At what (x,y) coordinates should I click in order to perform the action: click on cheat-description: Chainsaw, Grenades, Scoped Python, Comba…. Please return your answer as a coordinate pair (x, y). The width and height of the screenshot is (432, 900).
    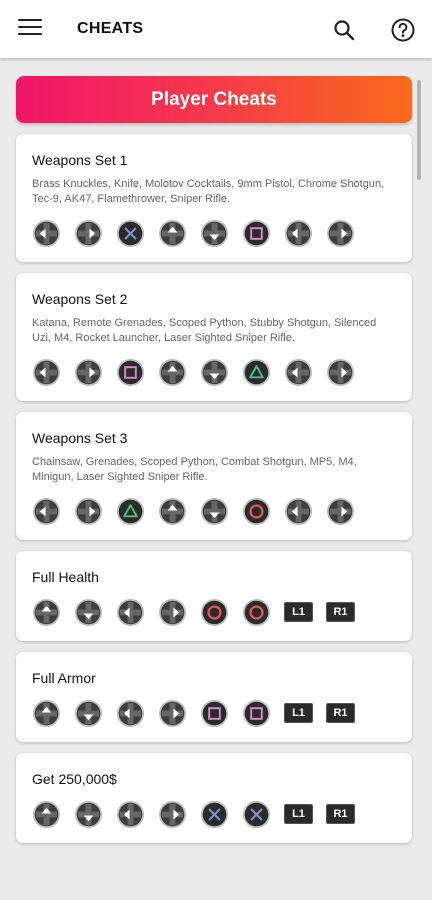
    Looking at the image, I should click on (194, 469).